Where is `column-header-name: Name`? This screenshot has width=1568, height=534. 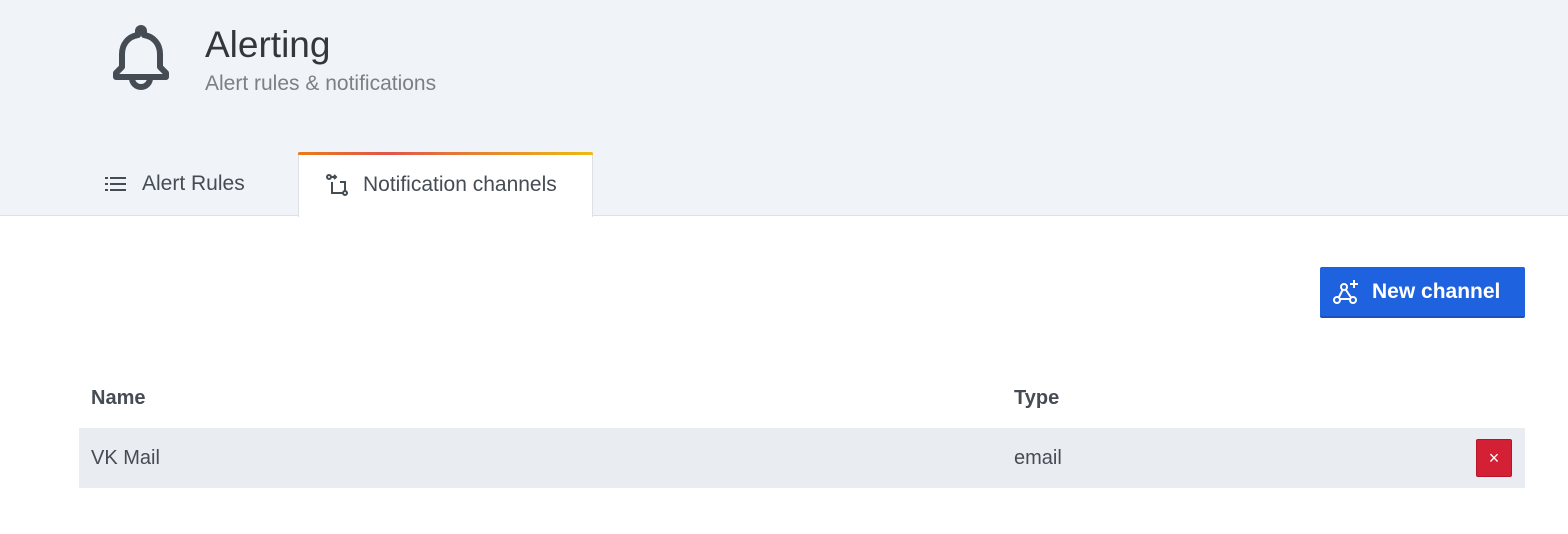
column-header-name: Name is located at coordinates (118, 398).